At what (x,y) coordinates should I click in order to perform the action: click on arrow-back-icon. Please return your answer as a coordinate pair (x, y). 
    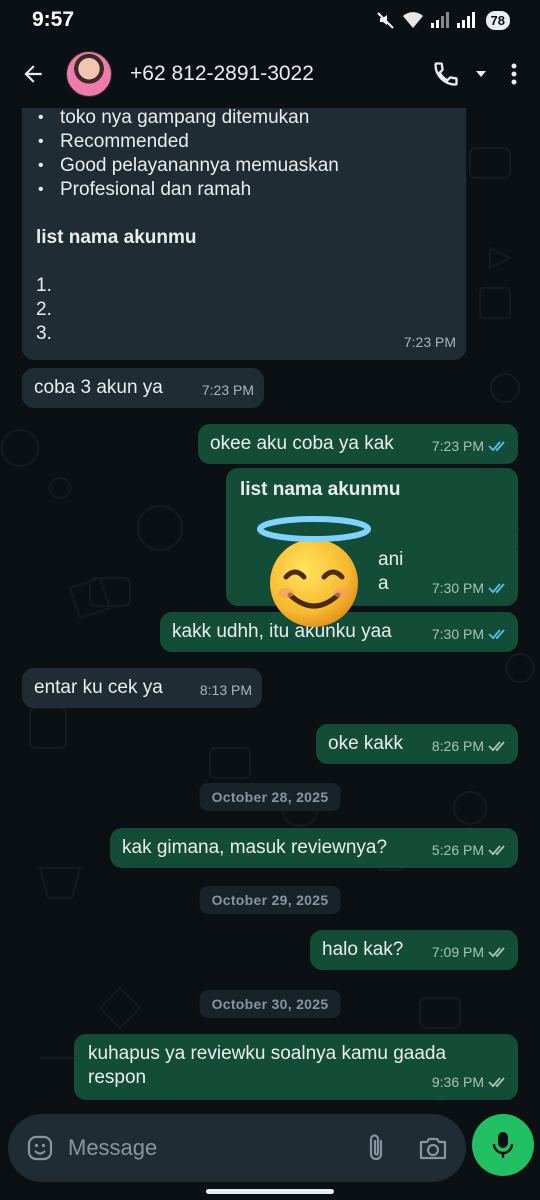
    Looking at the image, I should click on (33, 74).